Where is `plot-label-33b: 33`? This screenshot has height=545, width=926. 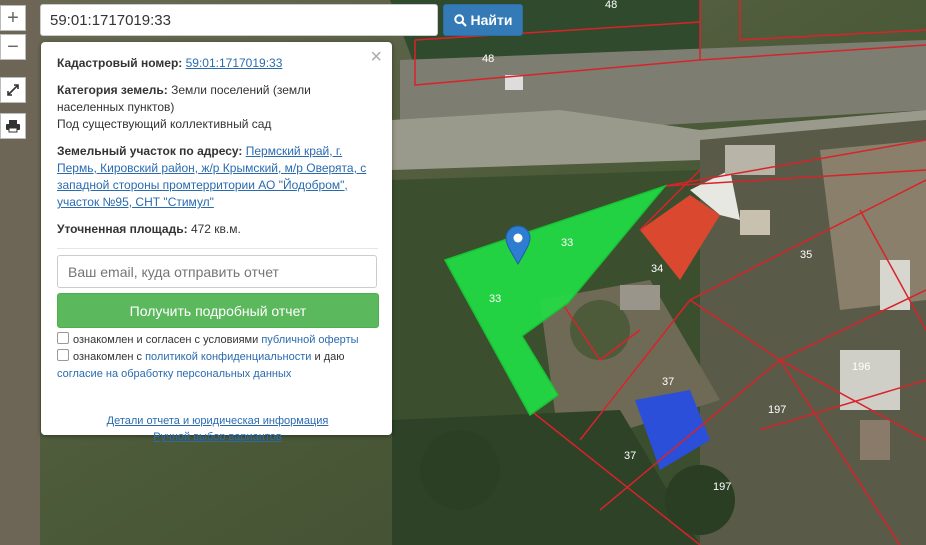 plot-label-33b: 33 is located at coordinates (495, 299).